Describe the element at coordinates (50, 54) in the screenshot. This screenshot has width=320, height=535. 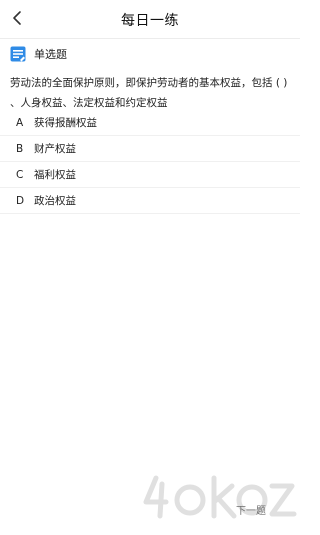
I see `question-type-label: 单选题` at that location.